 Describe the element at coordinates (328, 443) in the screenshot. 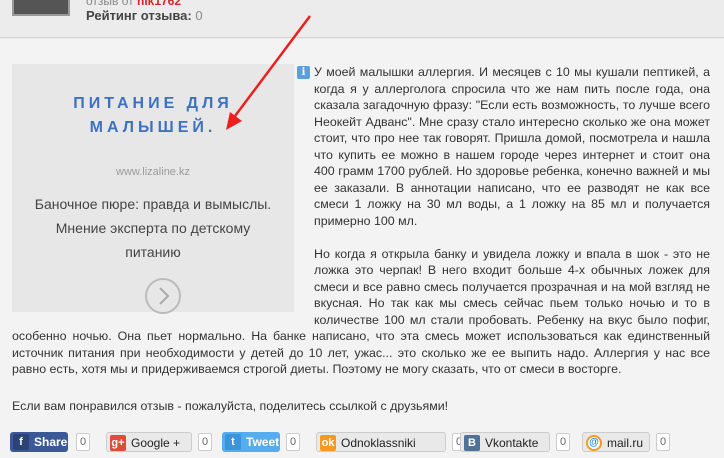

I see `odnoklassniki-icon: ok` at that location.